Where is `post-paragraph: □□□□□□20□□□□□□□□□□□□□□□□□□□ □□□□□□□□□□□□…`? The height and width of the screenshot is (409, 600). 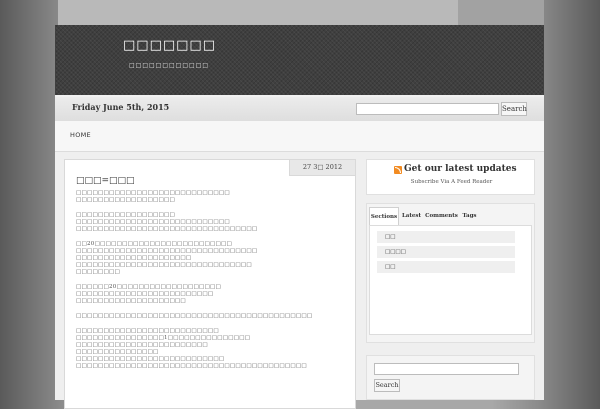
post-paragraph: □□□□□□20□□□□□□□□□□□□□□□□□□□ □□□□□□□□□□□□… is located at coordinates (211, 294).